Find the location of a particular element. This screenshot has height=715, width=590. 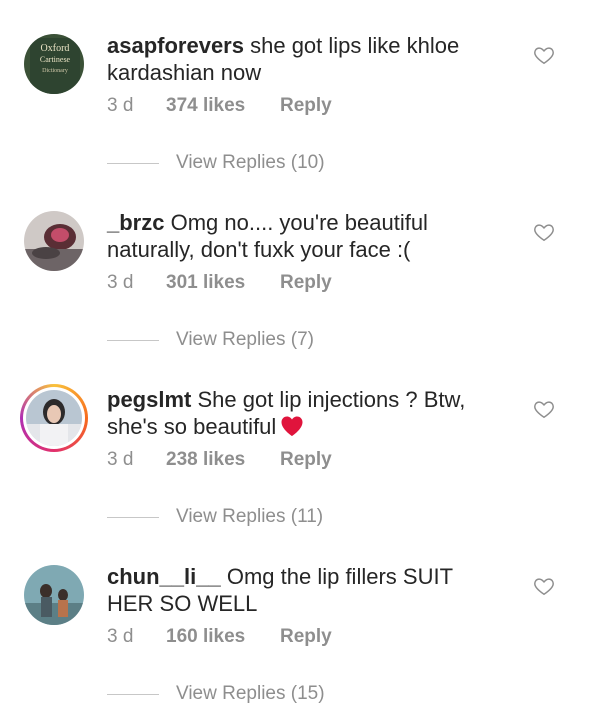

avatar-story-ring is located at coordinates (54, 418).